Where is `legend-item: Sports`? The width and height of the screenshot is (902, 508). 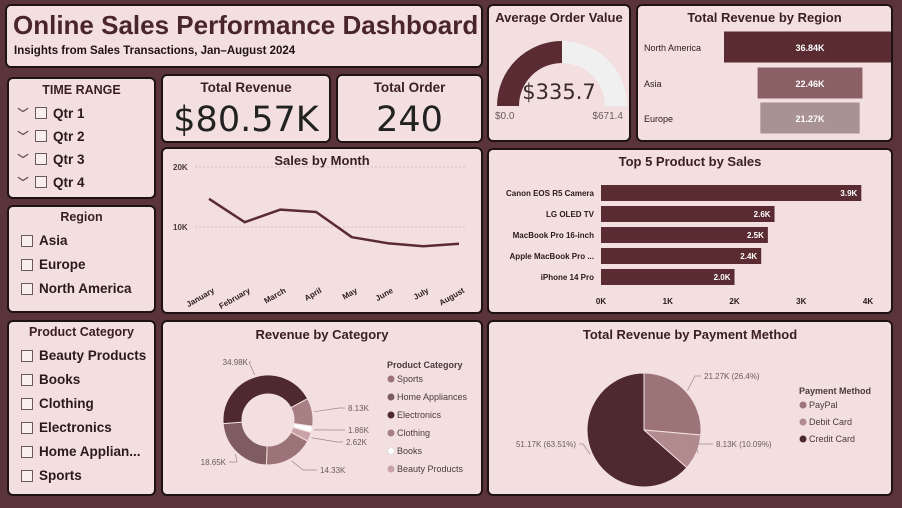
legend-item: Sports is located at coordinates (410, 379).